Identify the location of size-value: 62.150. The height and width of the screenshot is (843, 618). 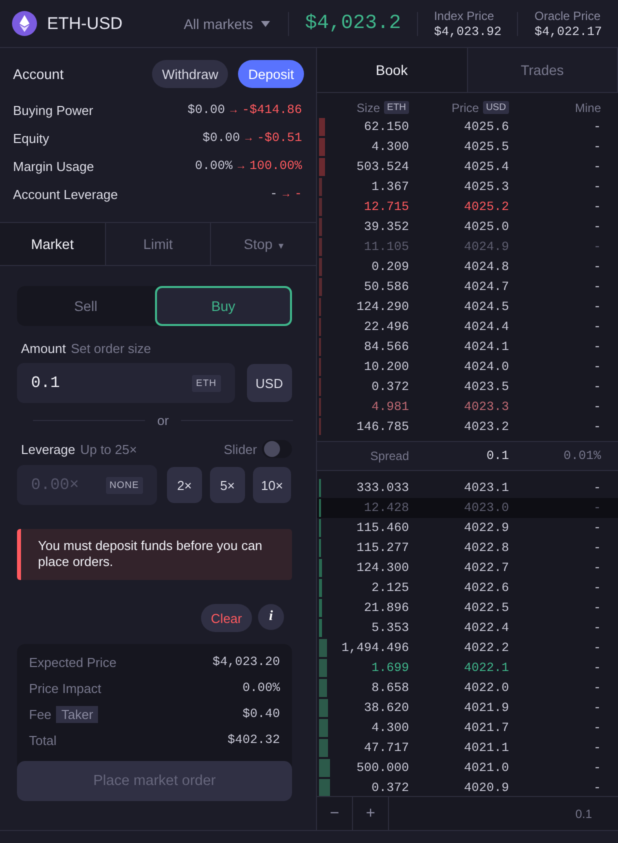
(385, 127).